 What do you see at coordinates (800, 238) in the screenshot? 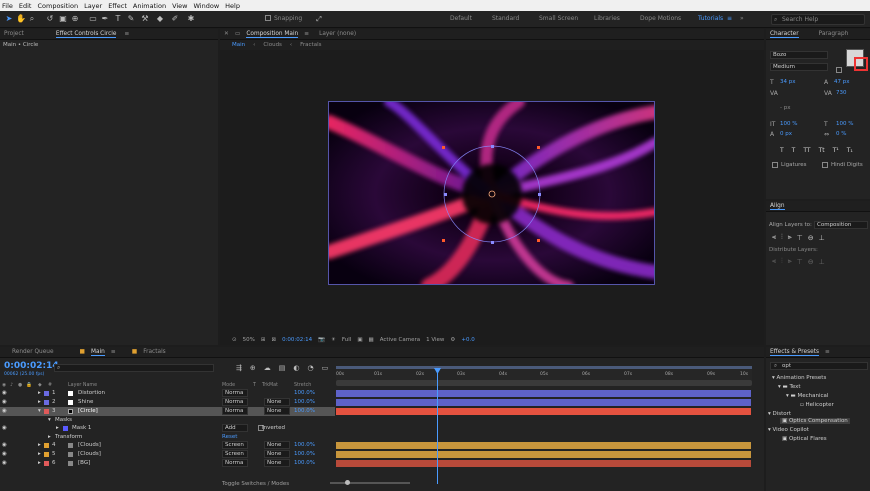
I see `align-top-button: ⊤` at bounding box center [800, 238].